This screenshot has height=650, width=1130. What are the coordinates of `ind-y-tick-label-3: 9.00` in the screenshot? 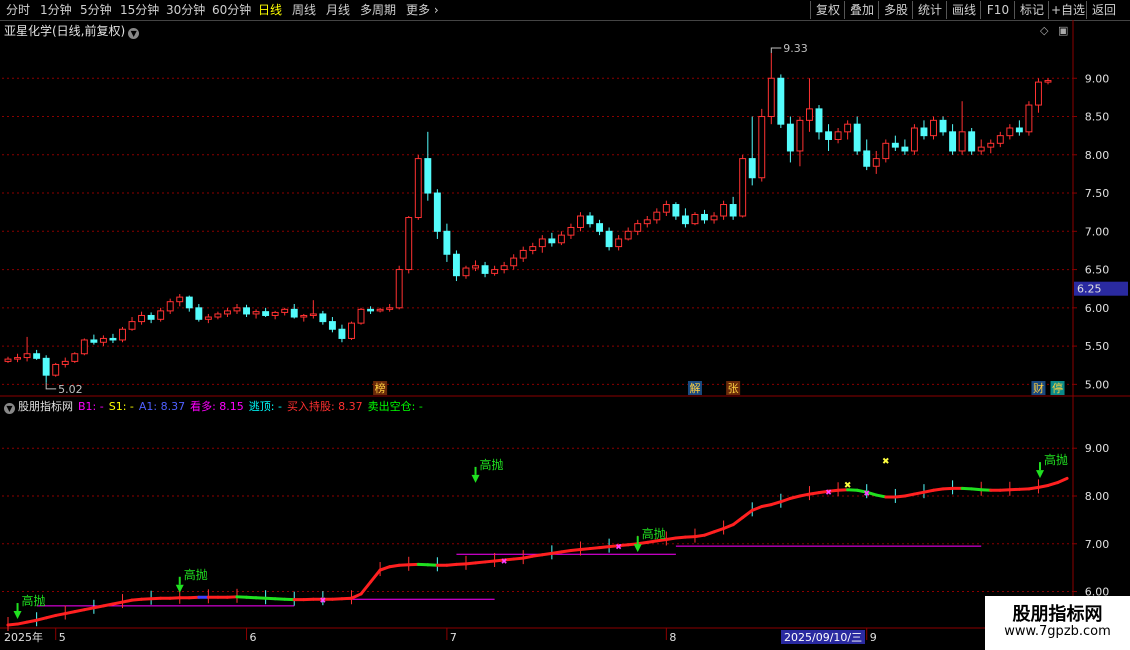 It's located at (1097, 448).